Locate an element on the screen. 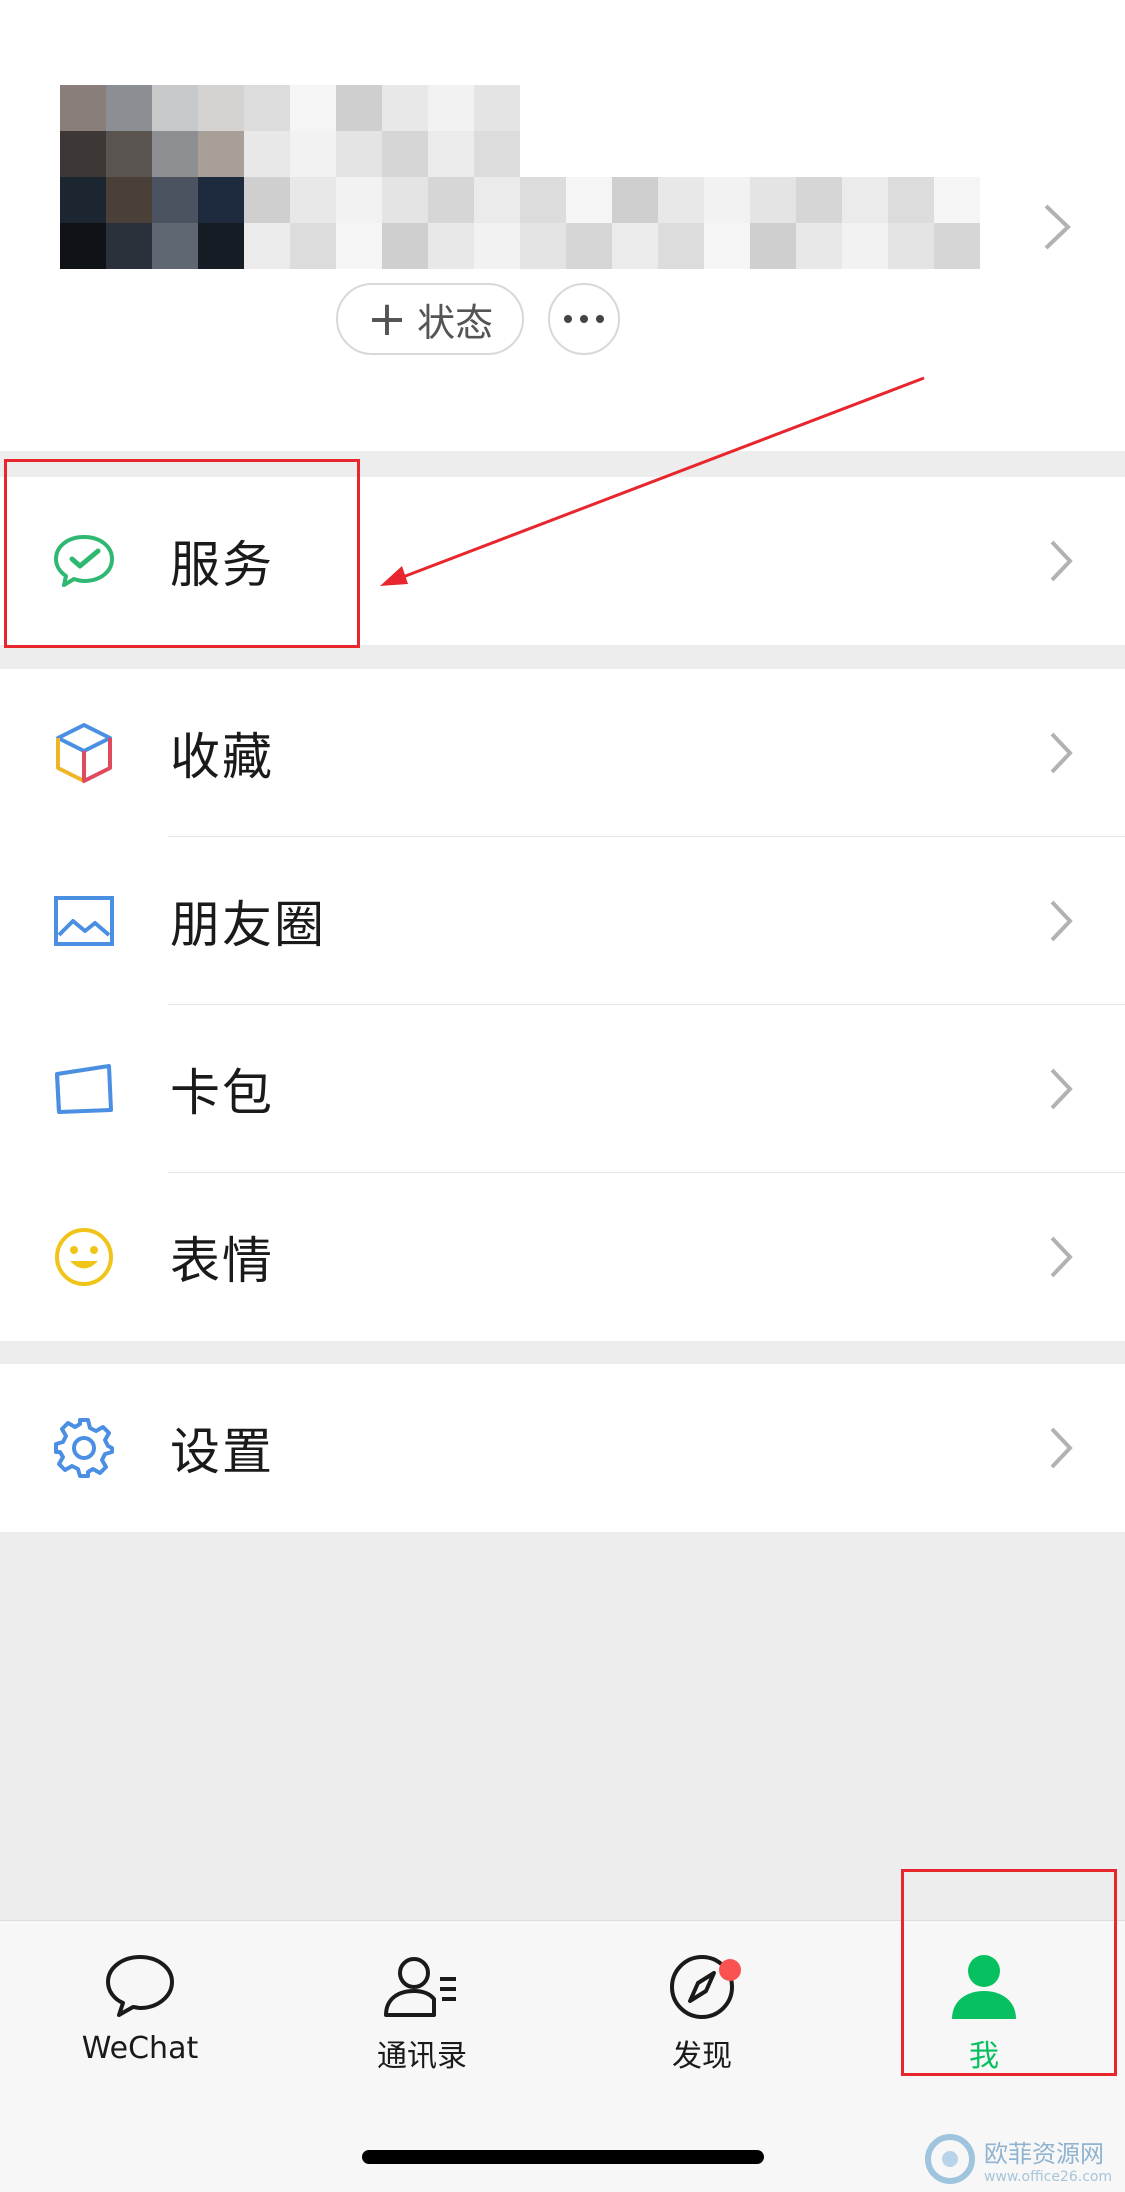  avatar-and-name-blurred is located at coordinates (527, 180).